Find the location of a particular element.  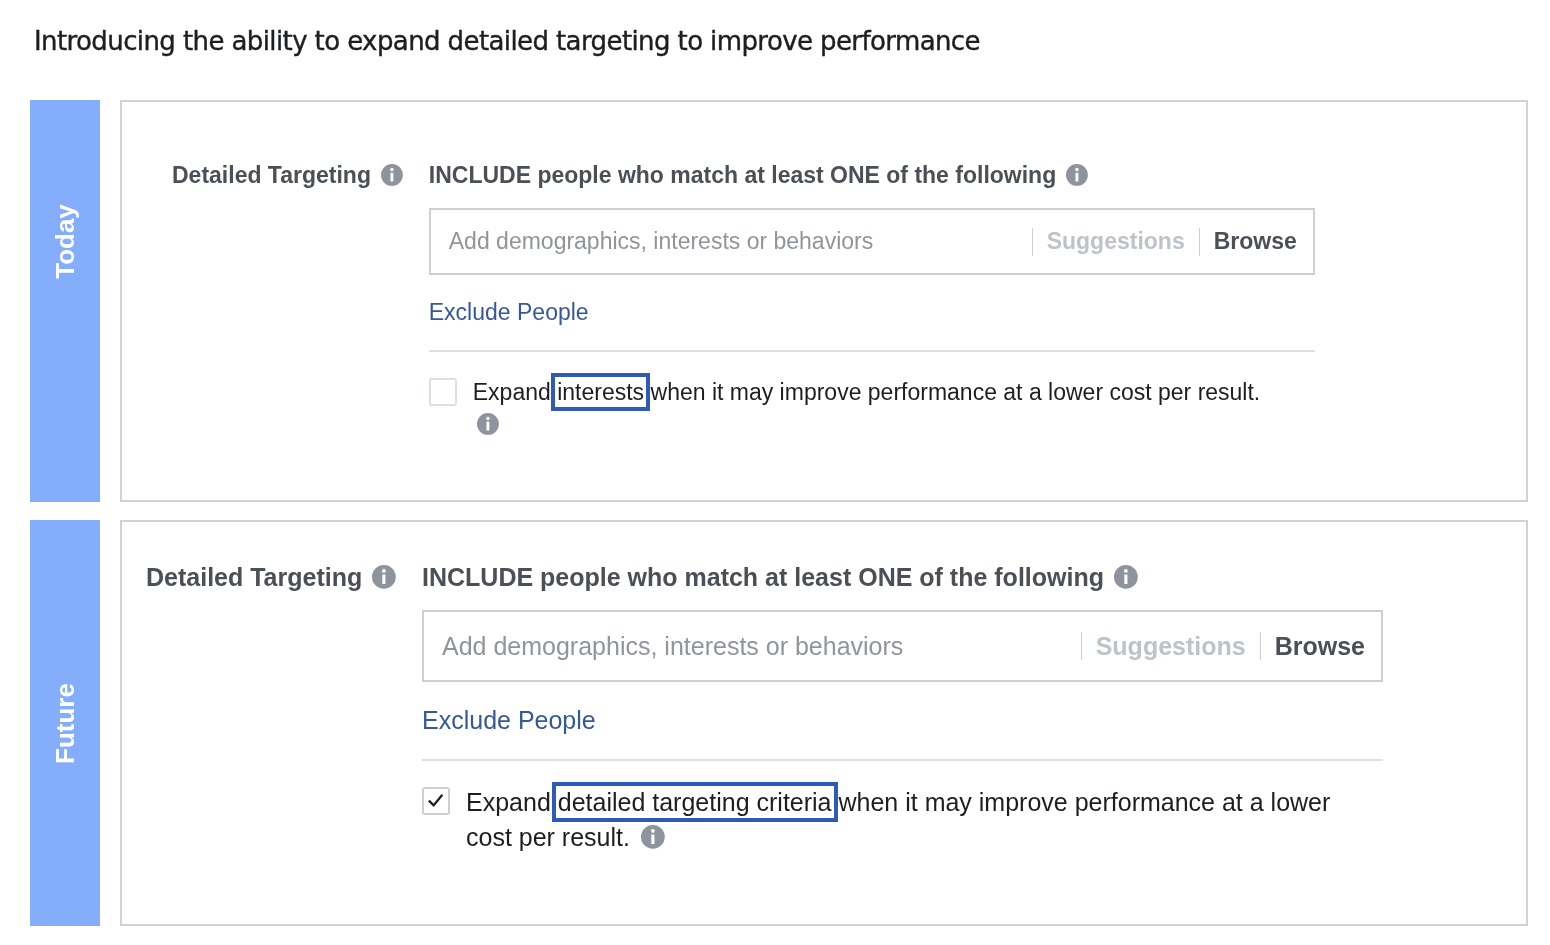

side-label: Future is located at coordinates (65, 723).